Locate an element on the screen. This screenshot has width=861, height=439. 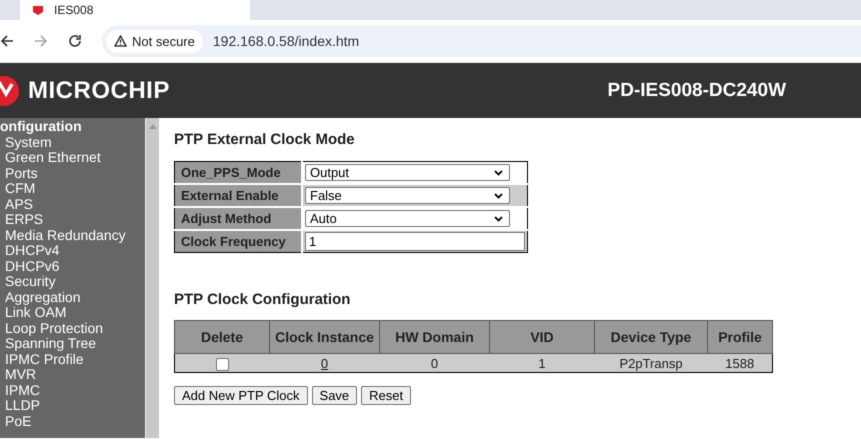
sidebar-item: MVR is located at coordinates (72, 374).